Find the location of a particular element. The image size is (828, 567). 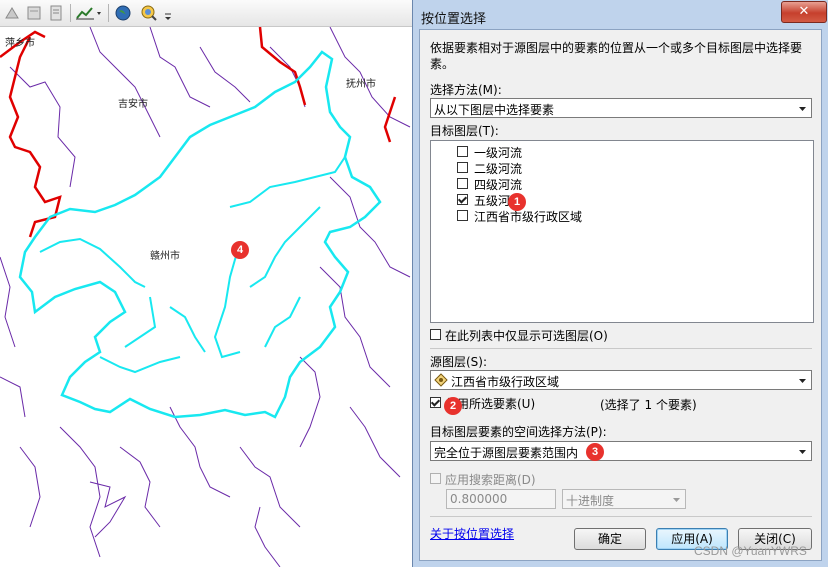

city-label: 吉安市 is located at coordinates (133, 104).